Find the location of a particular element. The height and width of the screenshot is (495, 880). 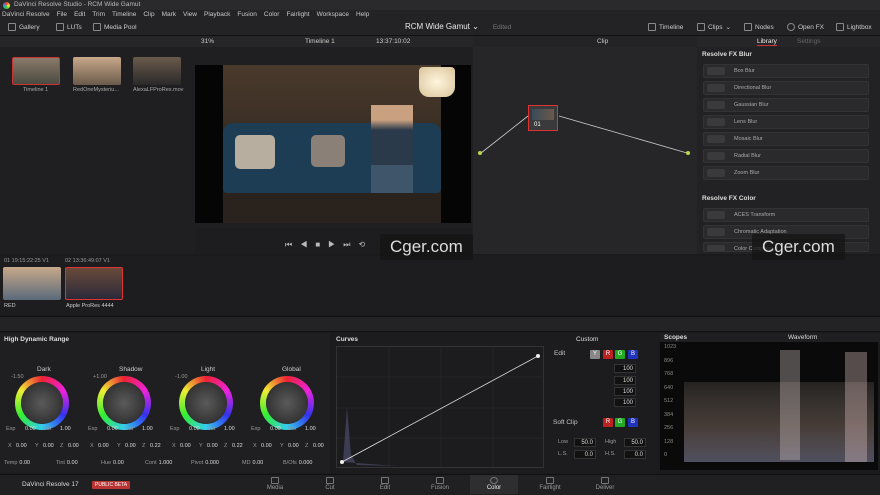

hs-value: 0.0 is located at coordinates (635, 454).